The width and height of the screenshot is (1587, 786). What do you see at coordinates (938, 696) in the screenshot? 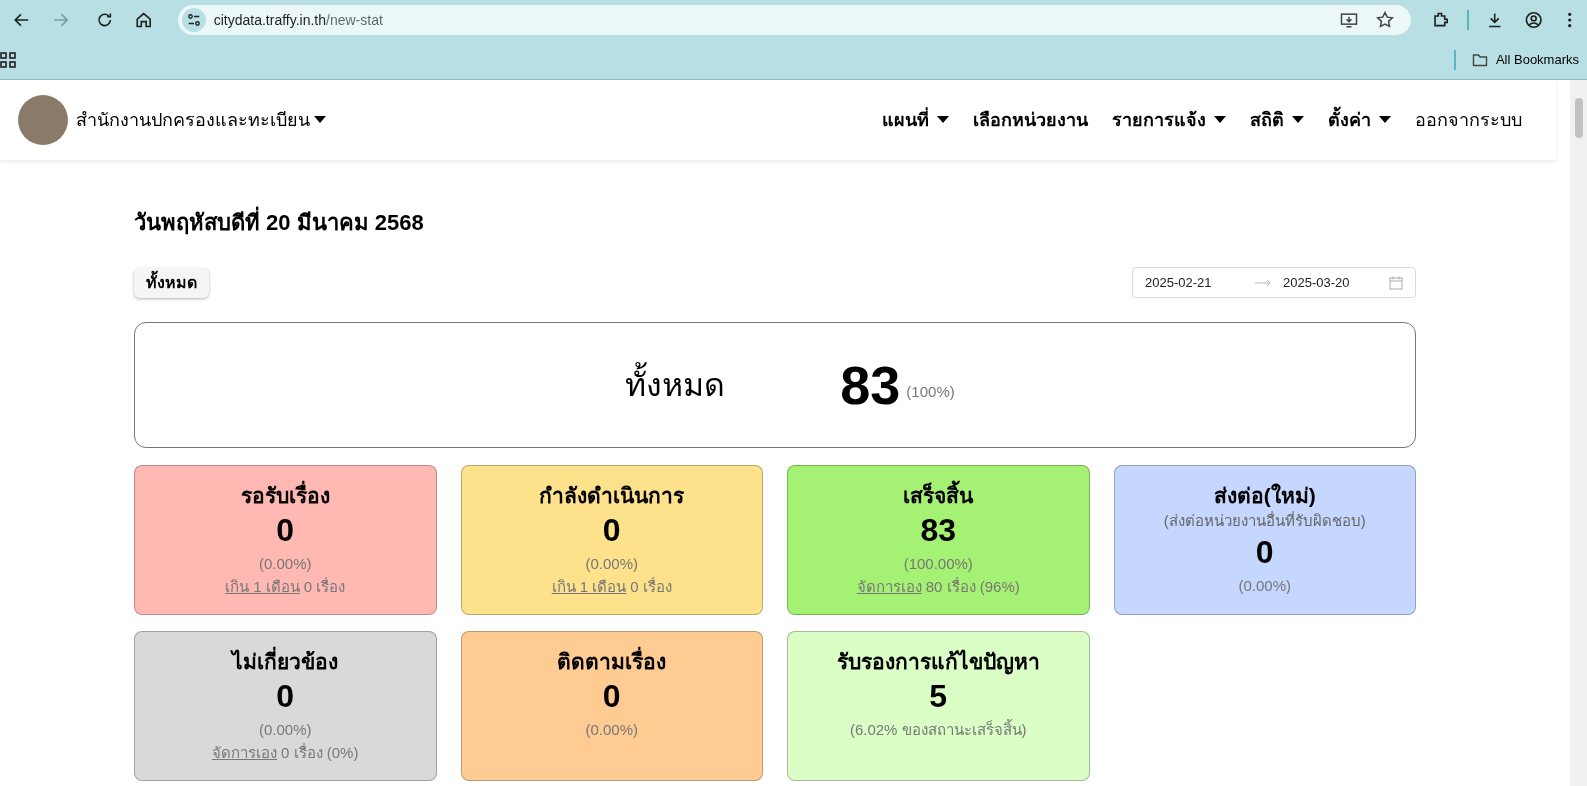
I see `card-count: 5` at bounding box center [938, 696].